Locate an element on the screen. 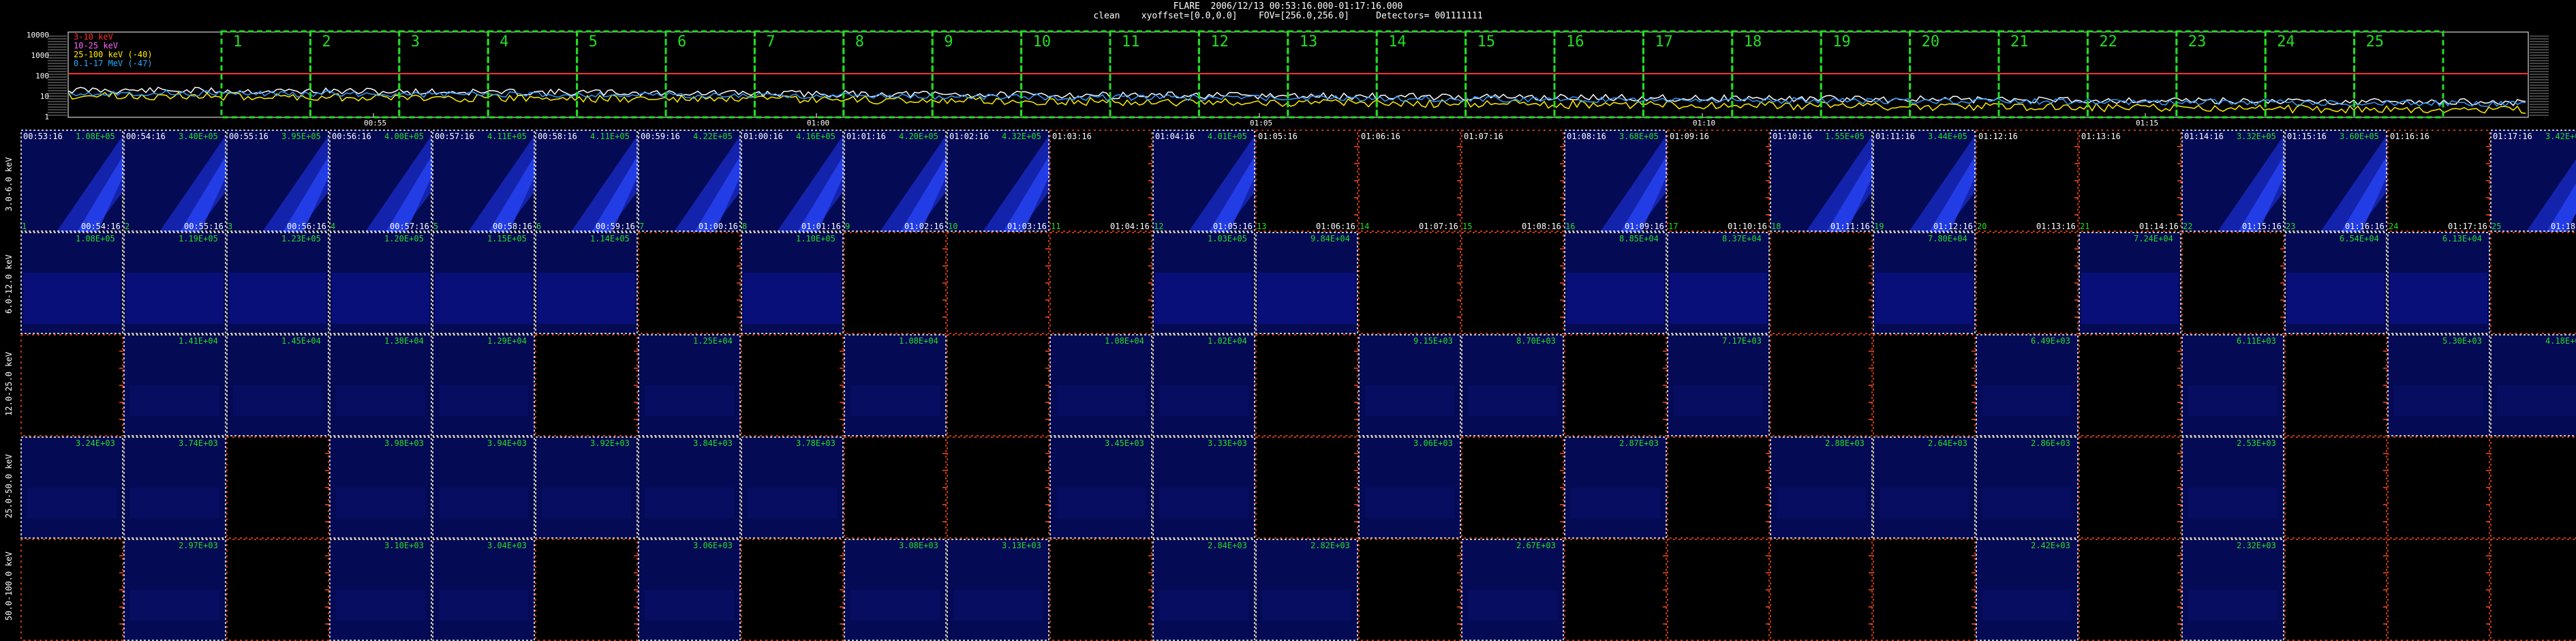 The height and width of the screenshot is (641, 2576). peak-value: 2.53E+03 is located at coordinates (2256, 443).